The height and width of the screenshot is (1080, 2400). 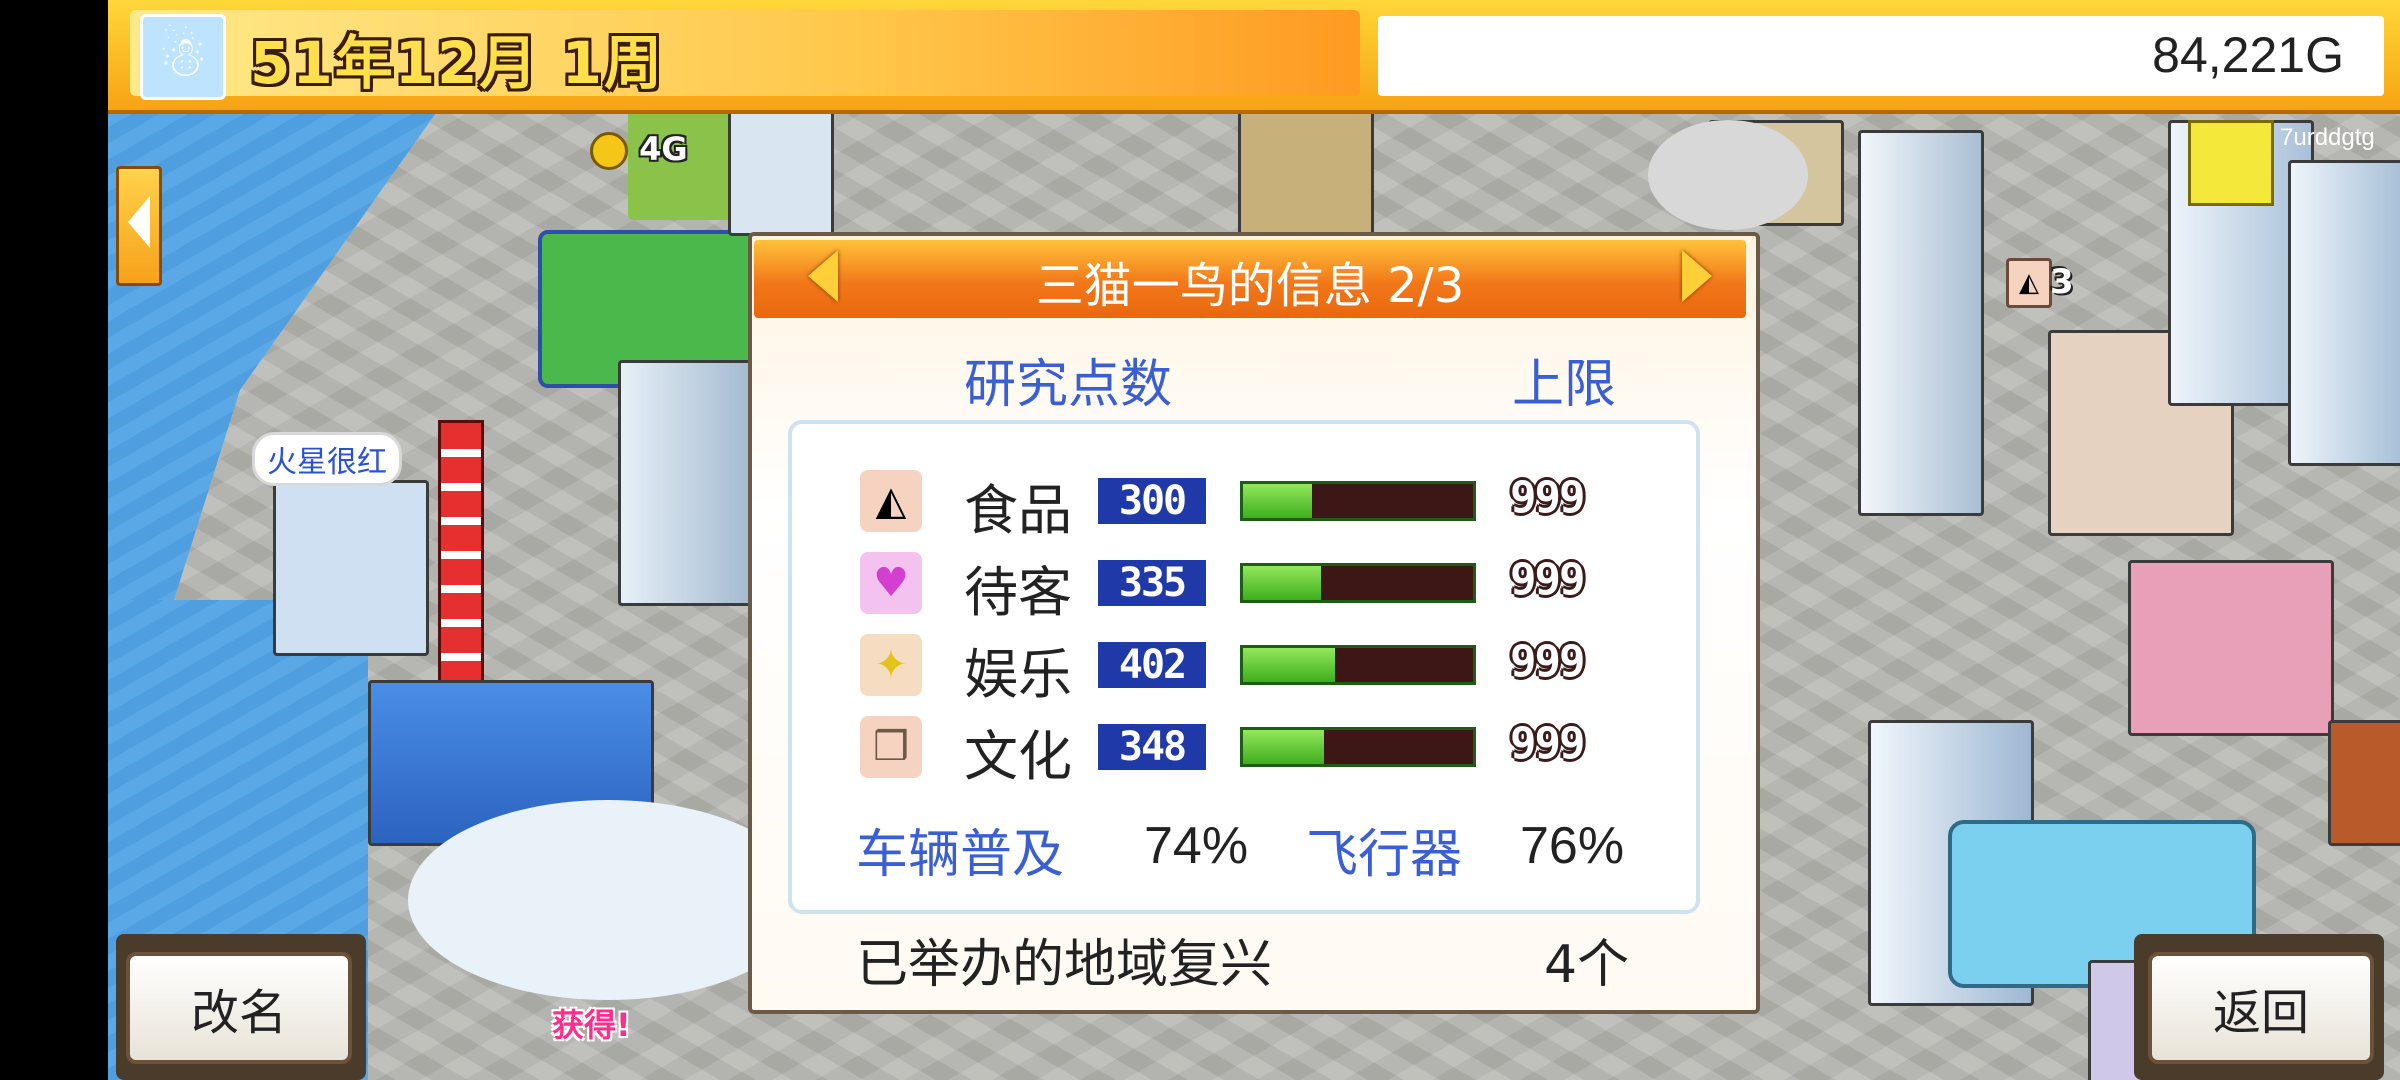 I want to click on stat-value: 300, so click(x=1152, y=501).